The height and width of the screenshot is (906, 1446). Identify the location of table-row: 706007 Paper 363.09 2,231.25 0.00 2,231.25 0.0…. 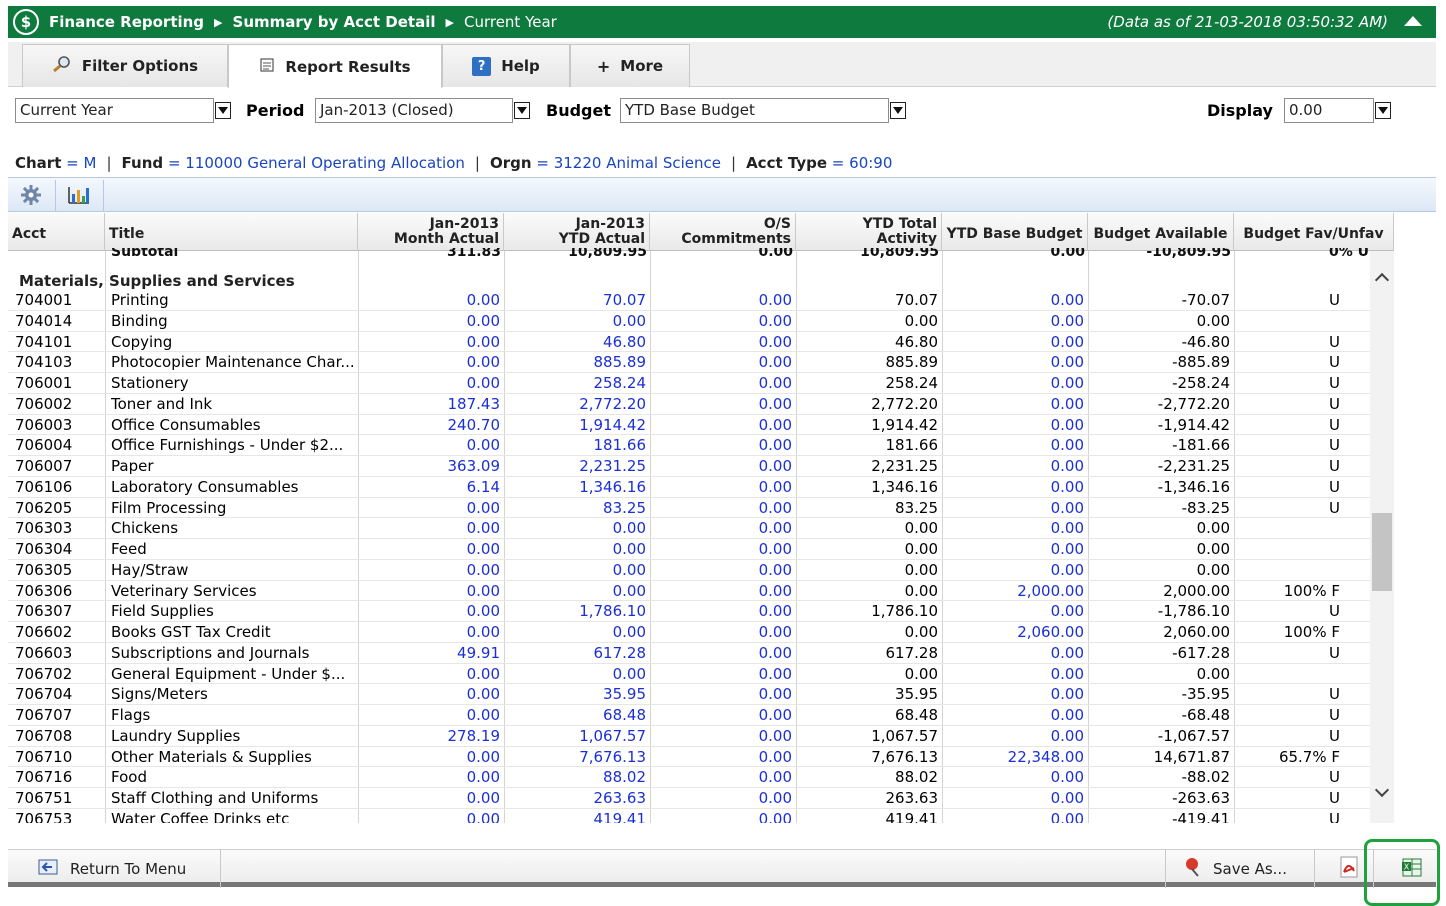
(689, 466).